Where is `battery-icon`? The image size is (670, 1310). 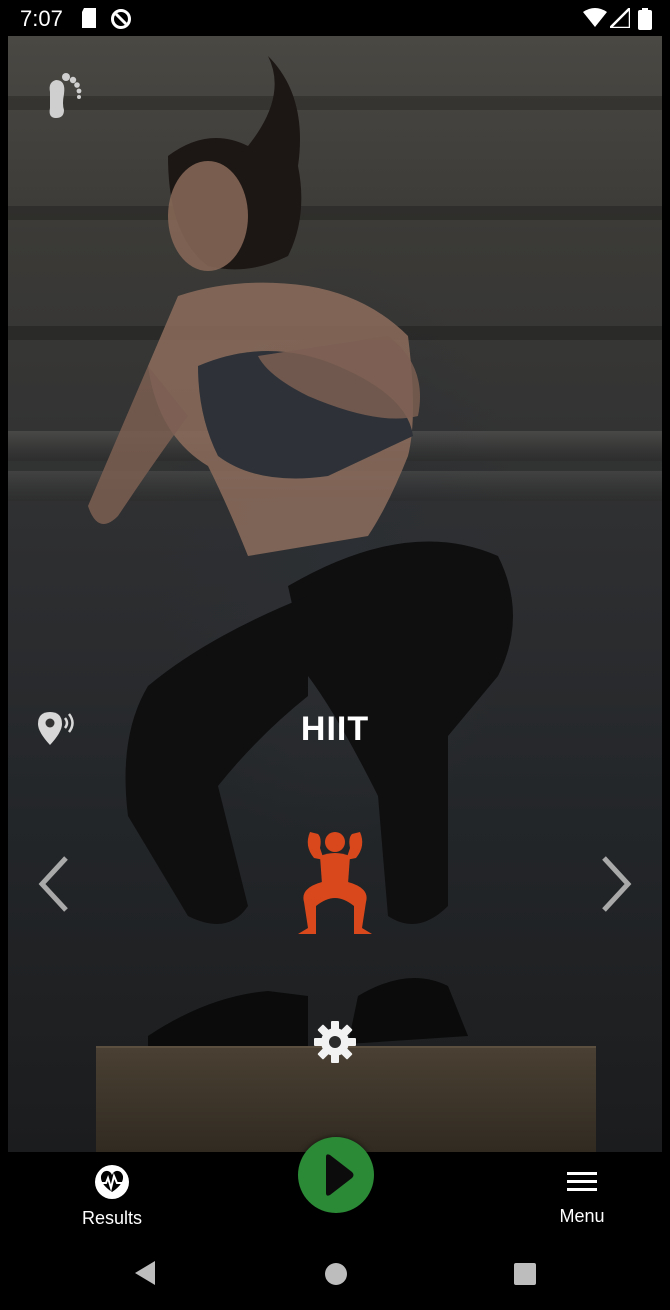 battery-icon is located at coordinates (645, 19).